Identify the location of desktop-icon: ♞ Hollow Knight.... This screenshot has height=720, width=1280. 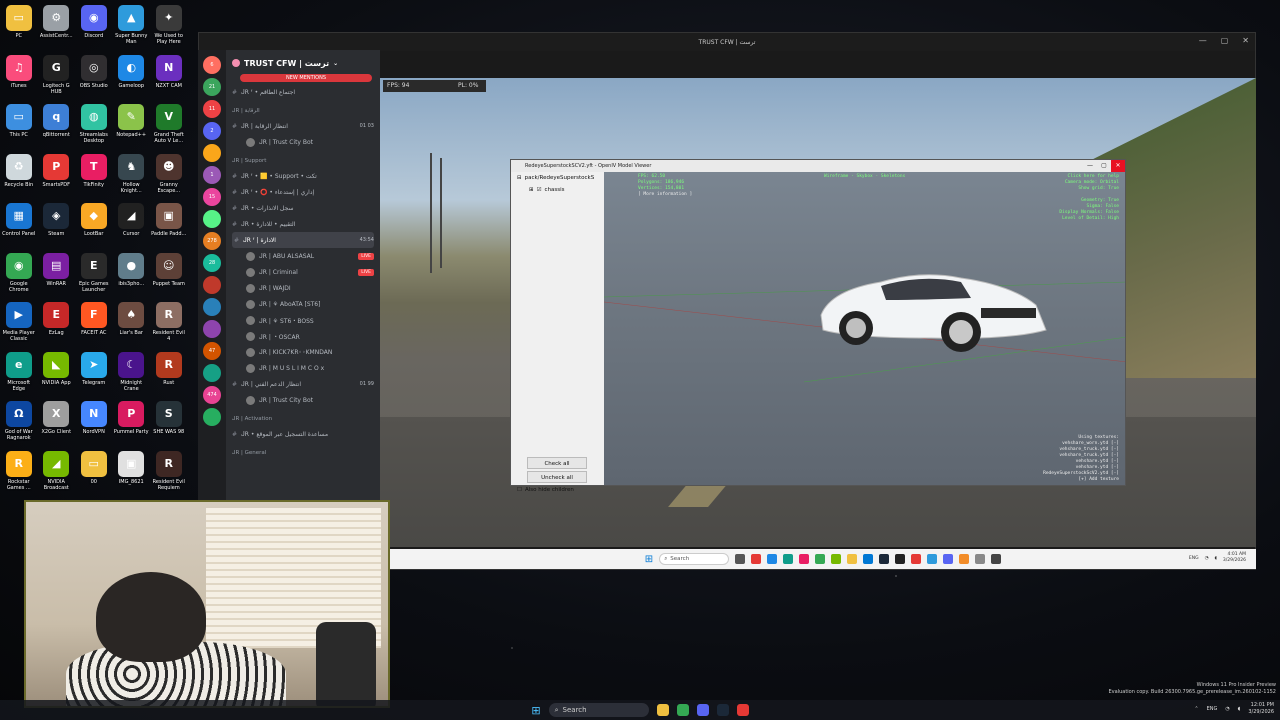
(132, 176).